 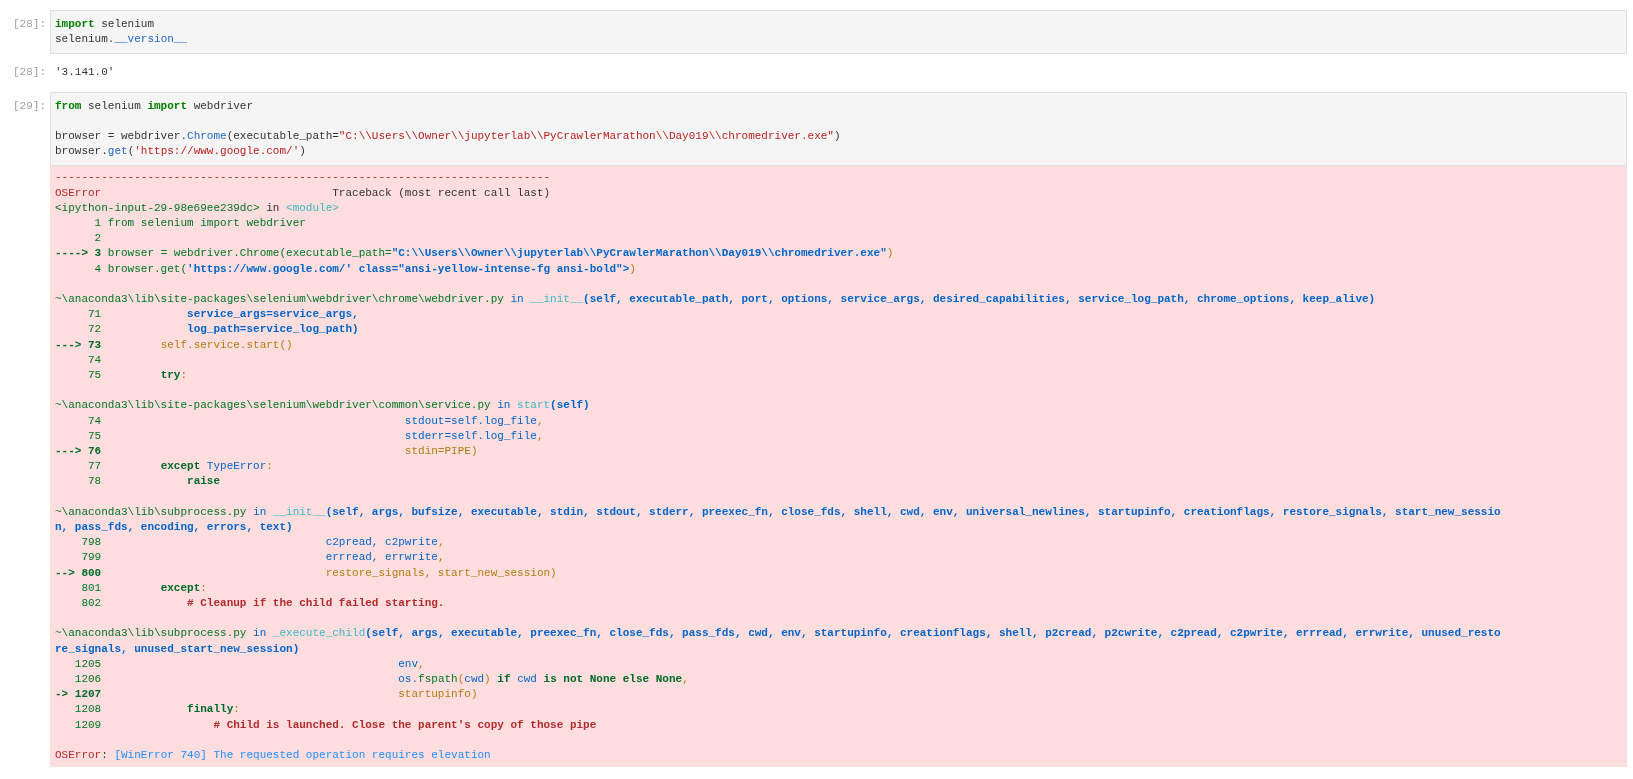 I want to click on code-line: browser = webdriver.Chrome(executable_path="C:\\Users\\Owner\\jupyterlab\\PyCrawlerMarathon\\Day019\\chromedriver.exe"), so click(x=448, y=136).